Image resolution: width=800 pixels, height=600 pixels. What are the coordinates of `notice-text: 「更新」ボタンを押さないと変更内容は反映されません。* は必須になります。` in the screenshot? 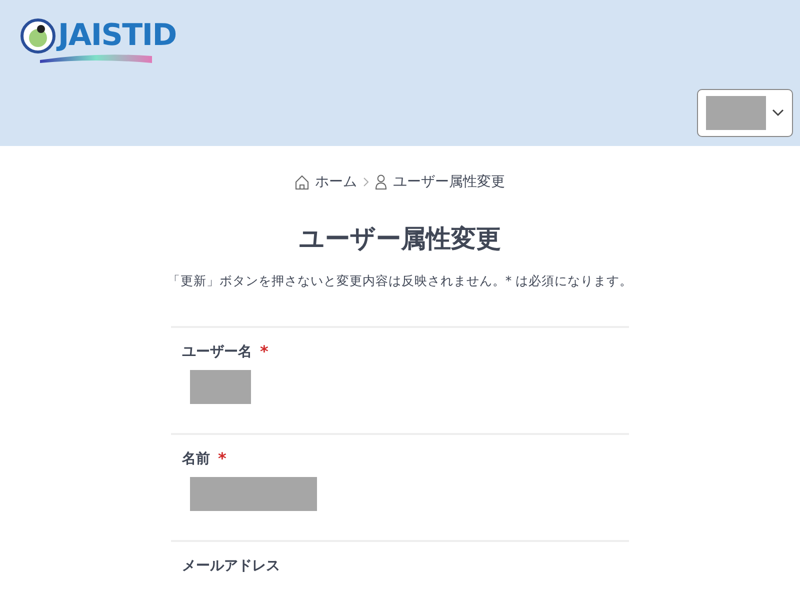 It's located at (400, 281).